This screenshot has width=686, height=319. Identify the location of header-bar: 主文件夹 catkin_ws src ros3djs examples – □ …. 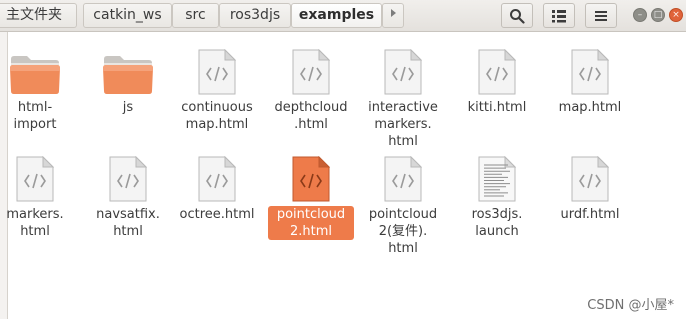
(343, 16).